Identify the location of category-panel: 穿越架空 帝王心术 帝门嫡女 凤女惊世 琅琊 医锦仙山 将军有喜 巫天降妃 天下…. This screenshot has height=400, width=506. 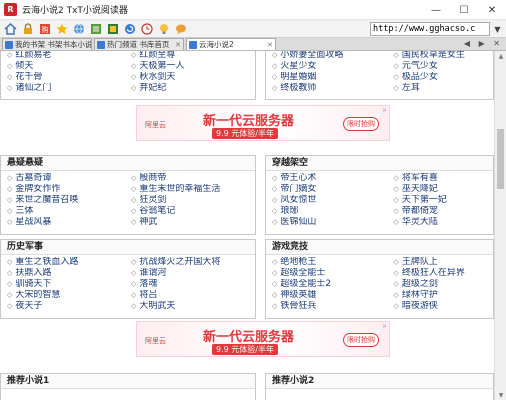
(379, 195).